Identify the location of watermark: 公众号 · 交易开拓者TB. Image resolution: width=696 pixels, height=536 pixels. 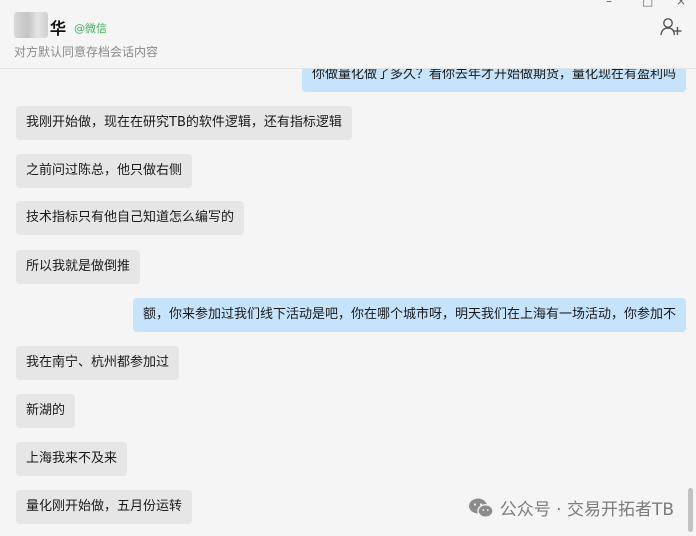
(571, 507).